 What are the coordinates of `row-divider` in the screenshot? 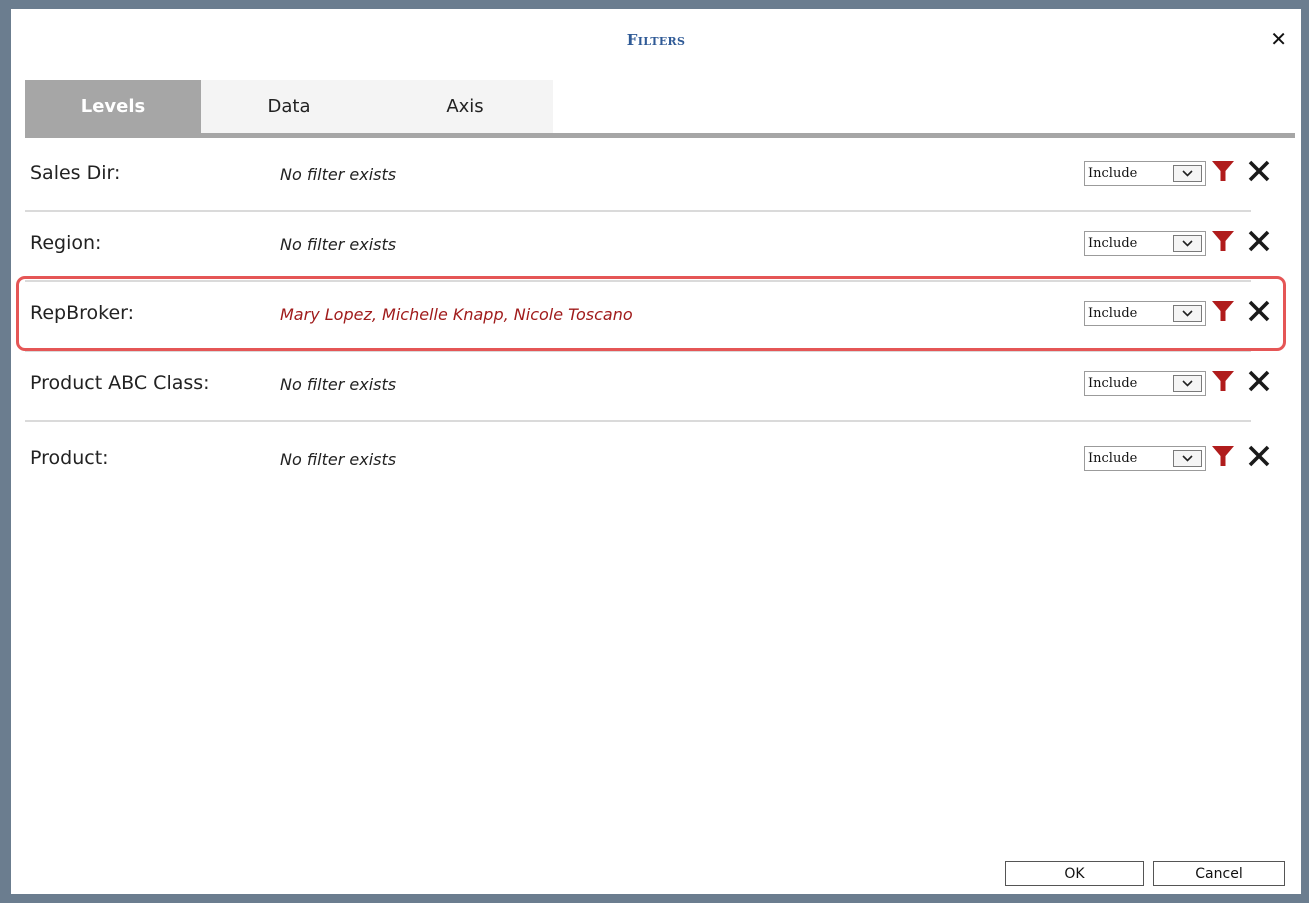 It's located at (638, 421).